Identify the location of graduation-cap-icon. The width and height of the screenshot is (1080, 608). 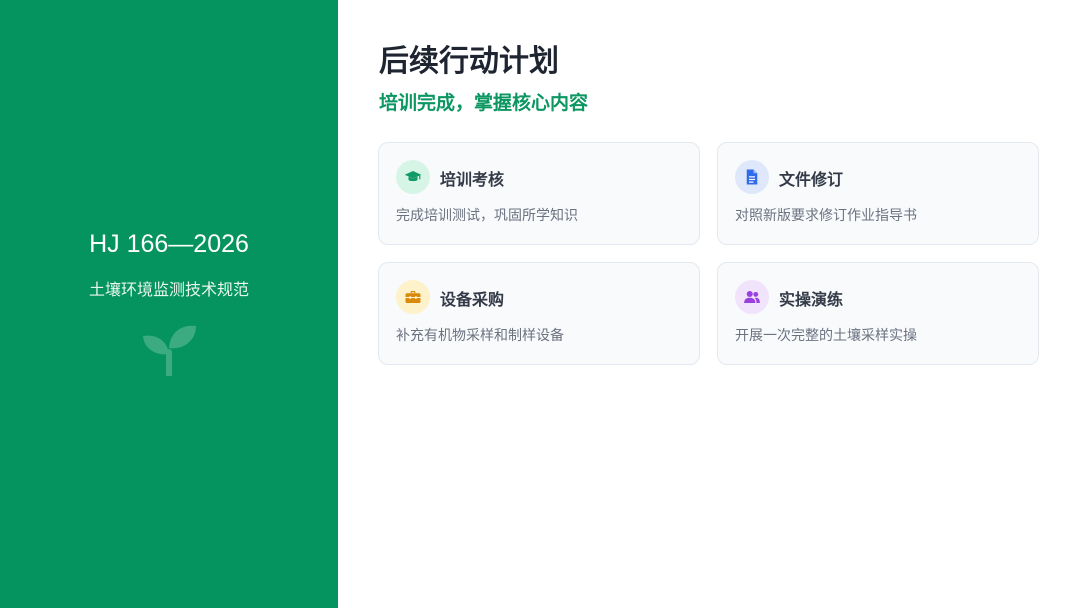
(413, 176).